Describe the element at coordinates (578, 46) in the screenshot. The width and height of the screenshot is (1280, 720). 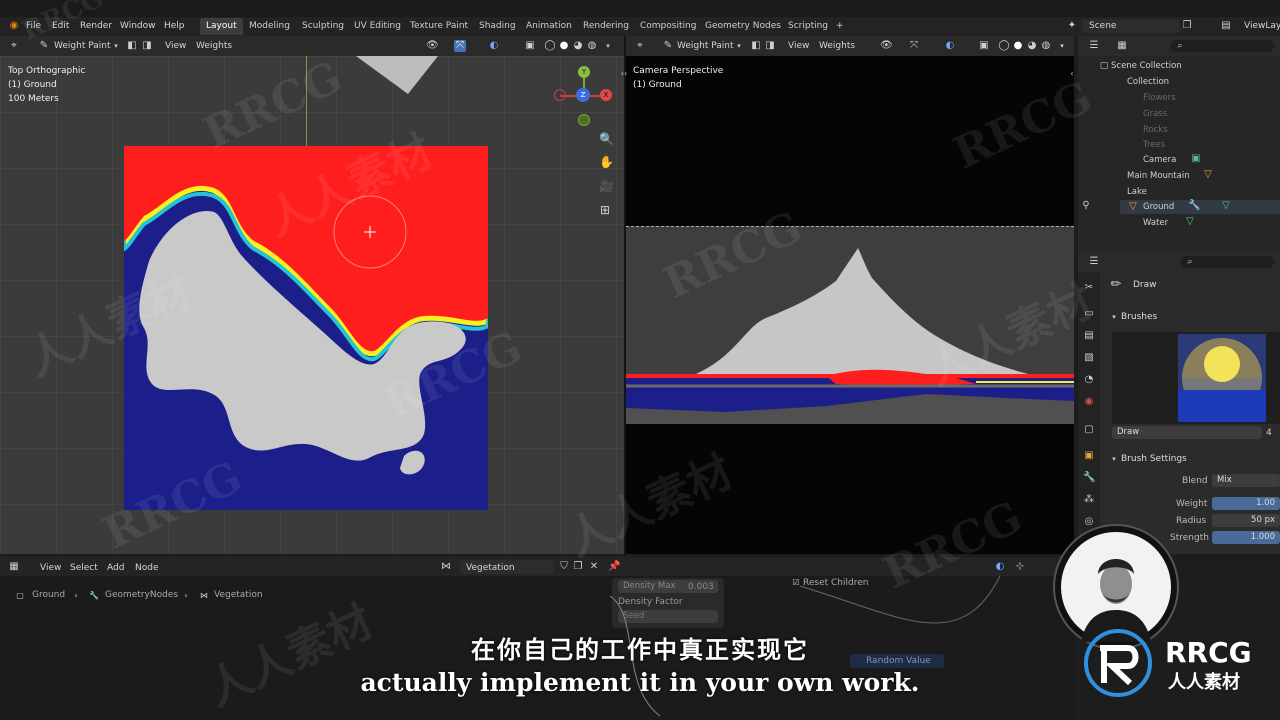
I see `shading-material-icon: ◕` at that location.